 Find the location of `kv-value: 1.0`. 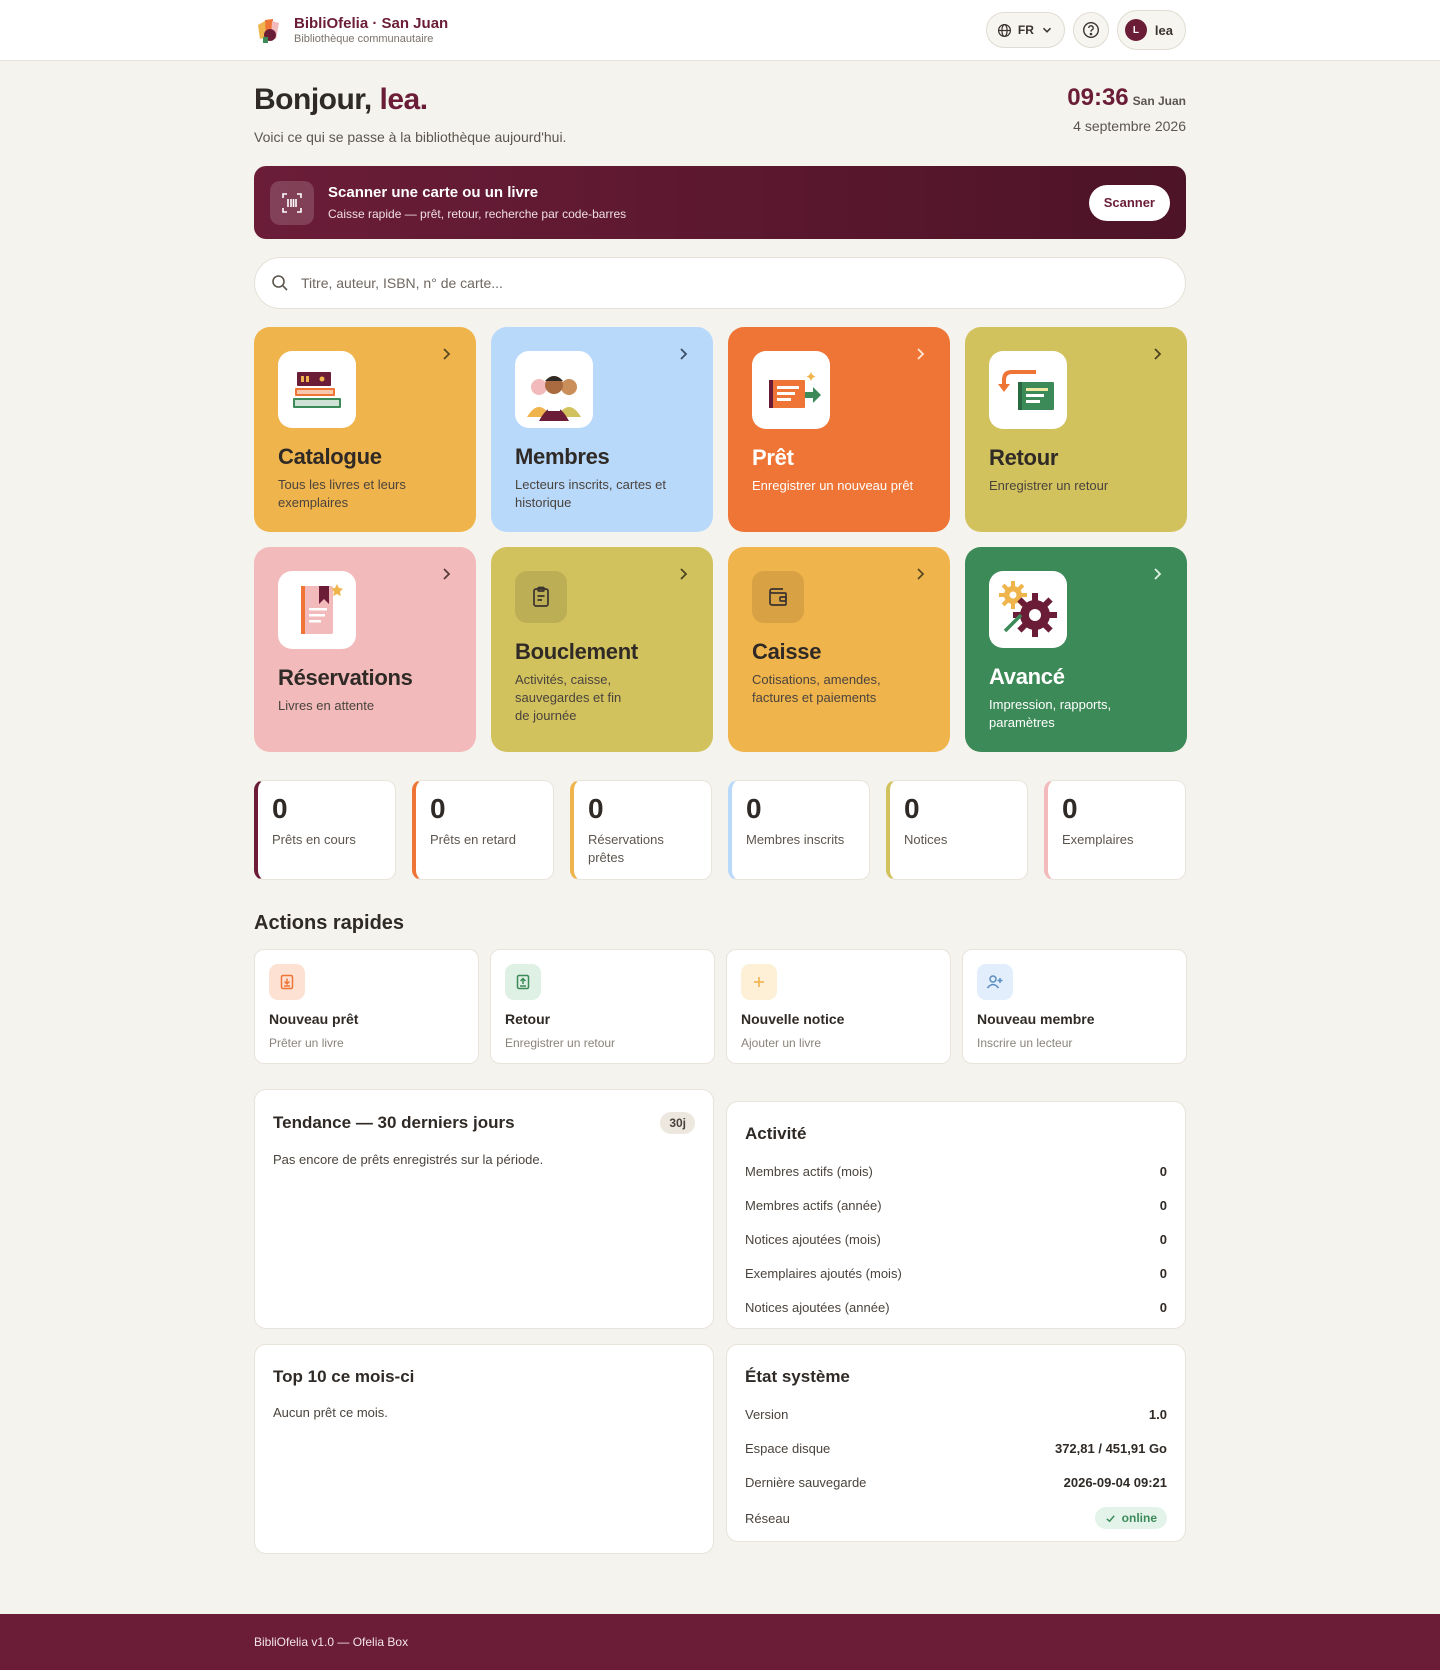

kv-value: 1.0 is located at coordinates (1157, 1414).